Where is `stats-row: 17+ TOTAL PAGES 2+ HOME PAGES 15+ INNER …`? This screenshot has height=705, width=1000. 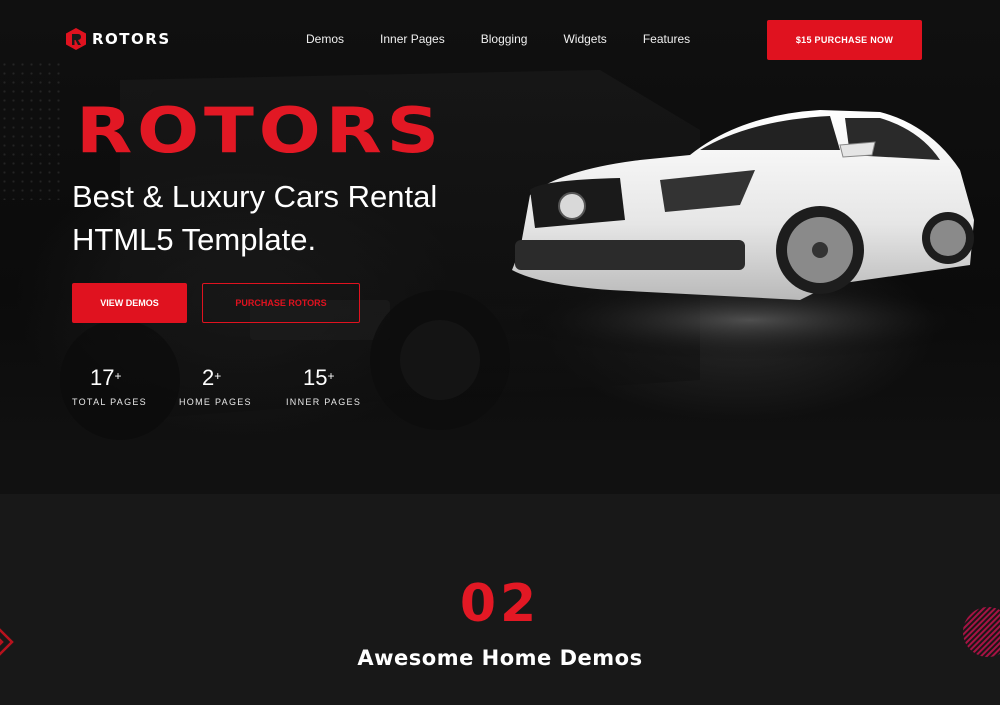
stats-row: 17+ TOTAL PAGES 2+ HOME PAGES 15+ INNER … is located at coordinates (232, 386).